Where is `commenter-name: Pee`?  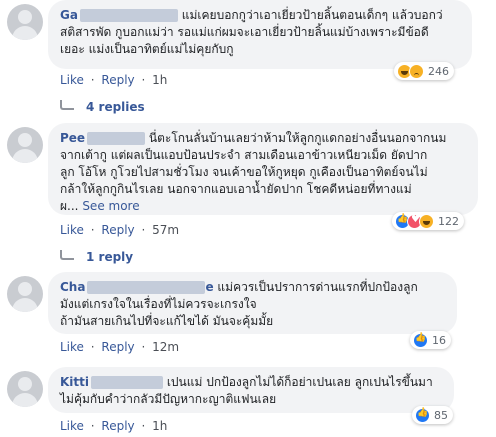 commenter-name: Pee is located at coordinates (103, 138).